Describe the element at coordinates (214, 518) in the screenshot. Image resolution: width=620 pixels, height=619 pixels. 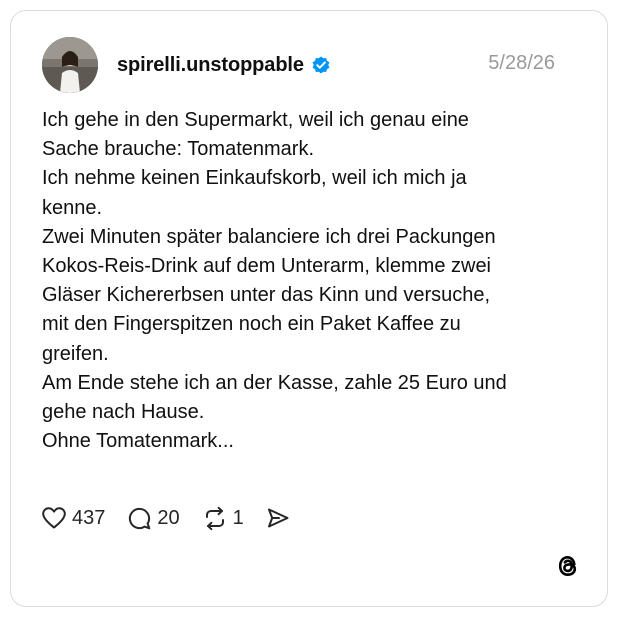
I see `repost-icon` at that location.